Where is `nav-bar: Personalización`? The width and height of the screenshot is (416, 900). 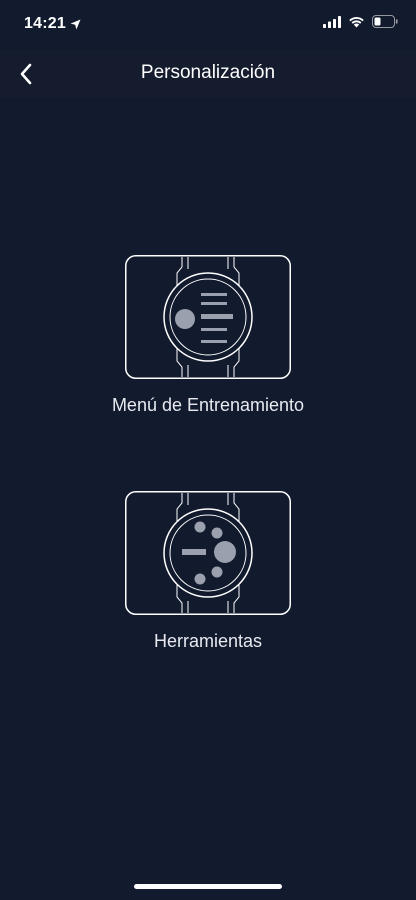 nav-bar: Personalización is located at coordinates (208, 74).